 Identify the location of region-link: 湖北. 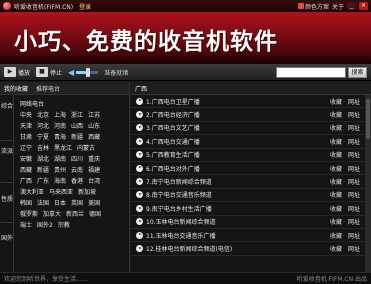
(43, 158).